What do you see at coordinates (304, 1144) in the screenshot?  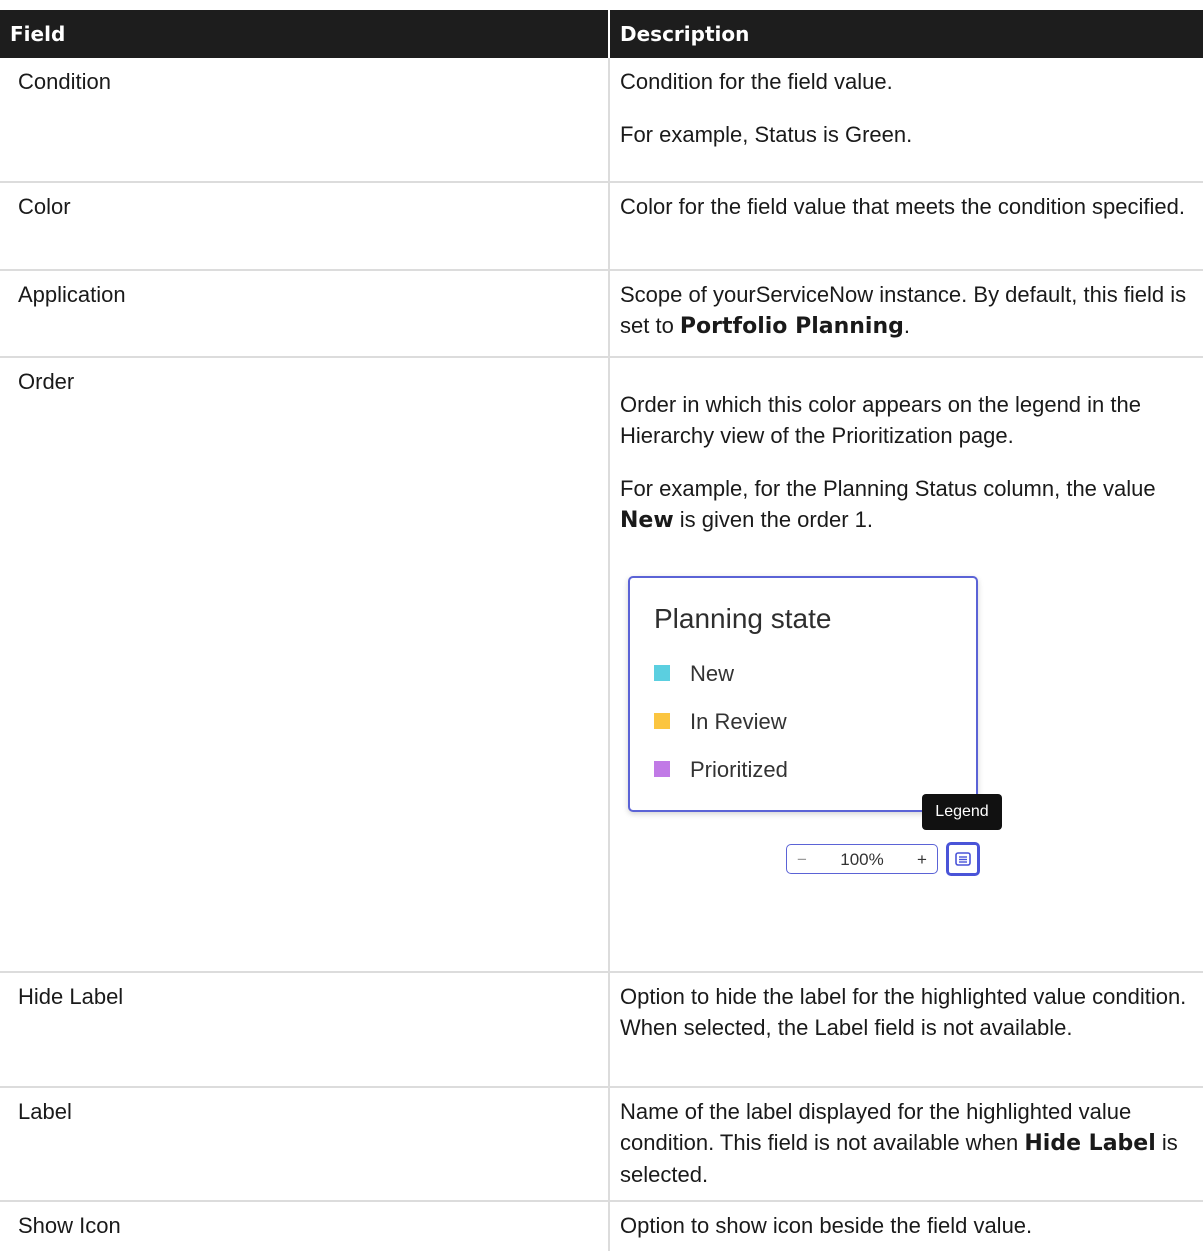 I see `field-name: Label` at bounding box center [304, 1144].